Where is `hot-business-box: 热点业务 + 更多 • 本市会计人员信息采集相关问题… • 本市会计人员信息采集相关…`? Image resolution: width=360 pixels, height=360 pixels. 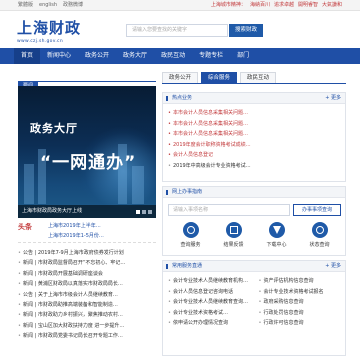
hot-business-box: 热点业务 + 更多 • 本市会计人员信息采集相关问题… • 本市会计人员信息采集相关… is located at coordinates (254, 137).